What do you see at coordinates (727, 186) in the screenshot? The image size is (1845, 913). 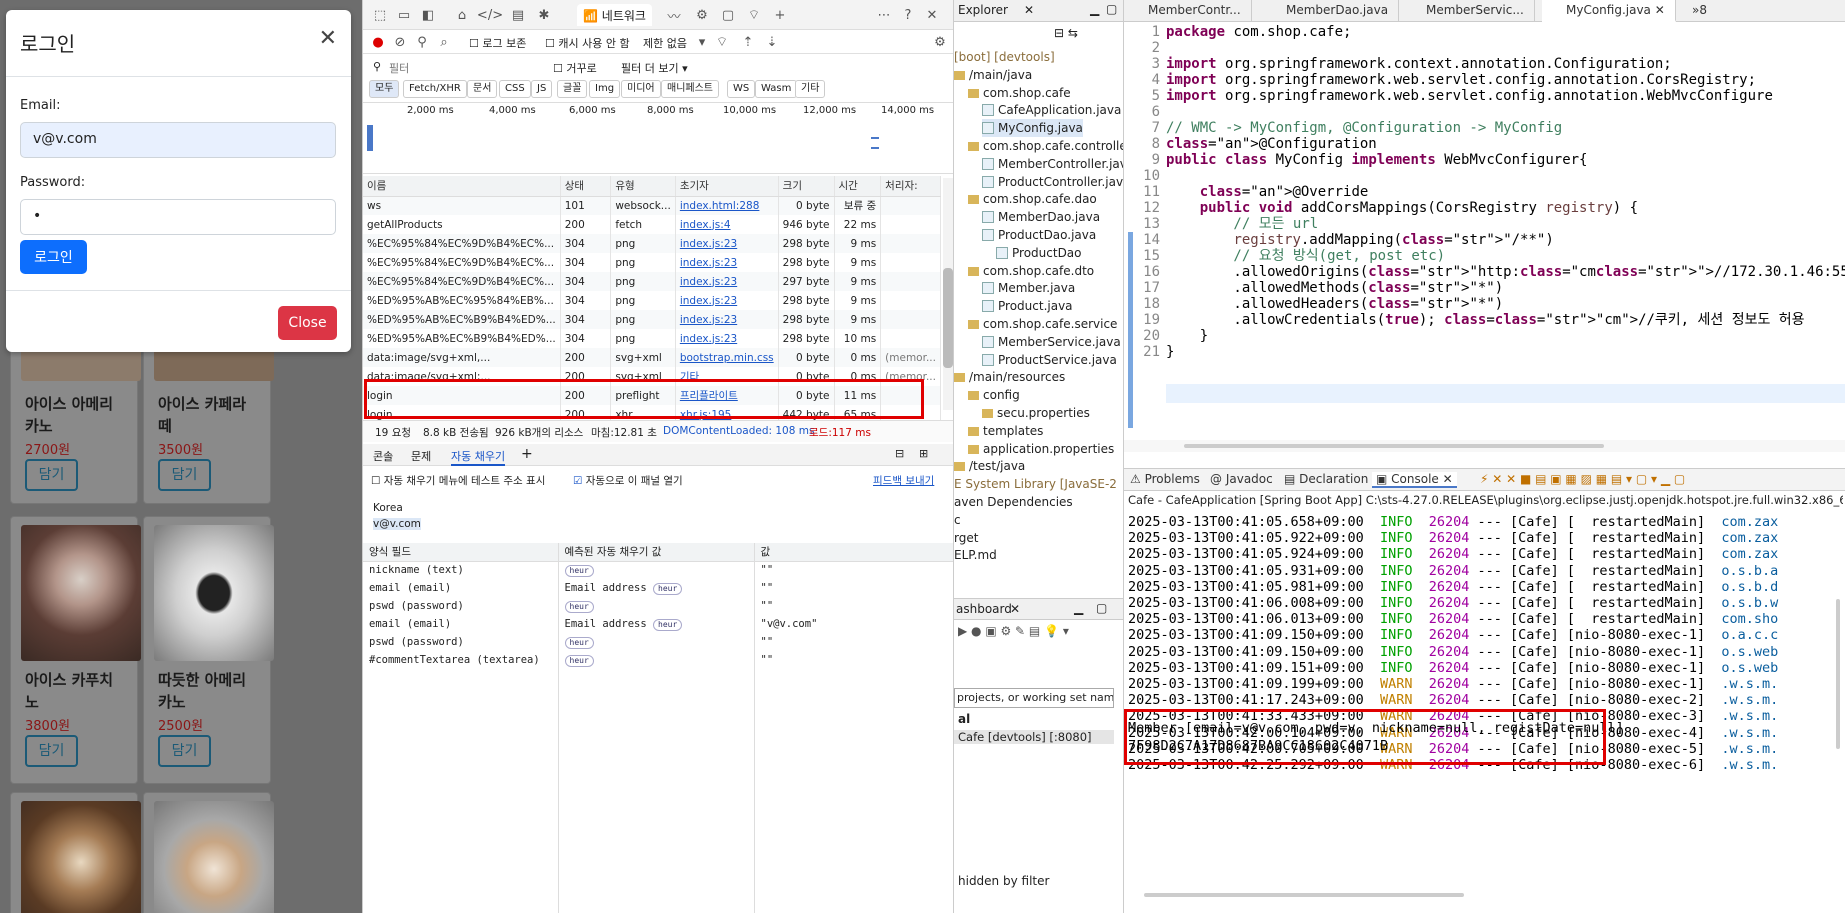 I see `column-header: 초기자` at bounding box center [727, 186].